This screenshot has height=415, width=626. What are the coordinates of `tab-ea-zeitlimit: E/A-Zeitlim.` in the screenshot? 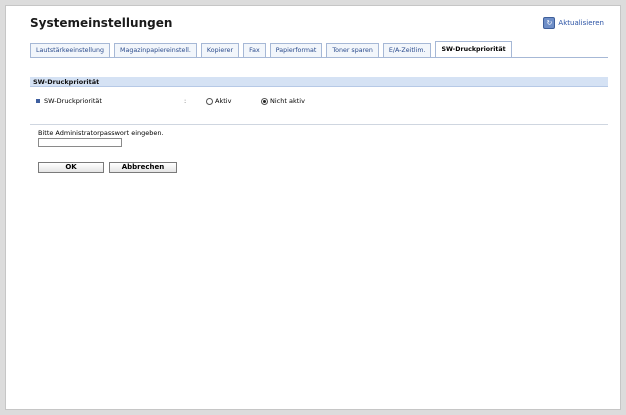 It's located at (407, 50).